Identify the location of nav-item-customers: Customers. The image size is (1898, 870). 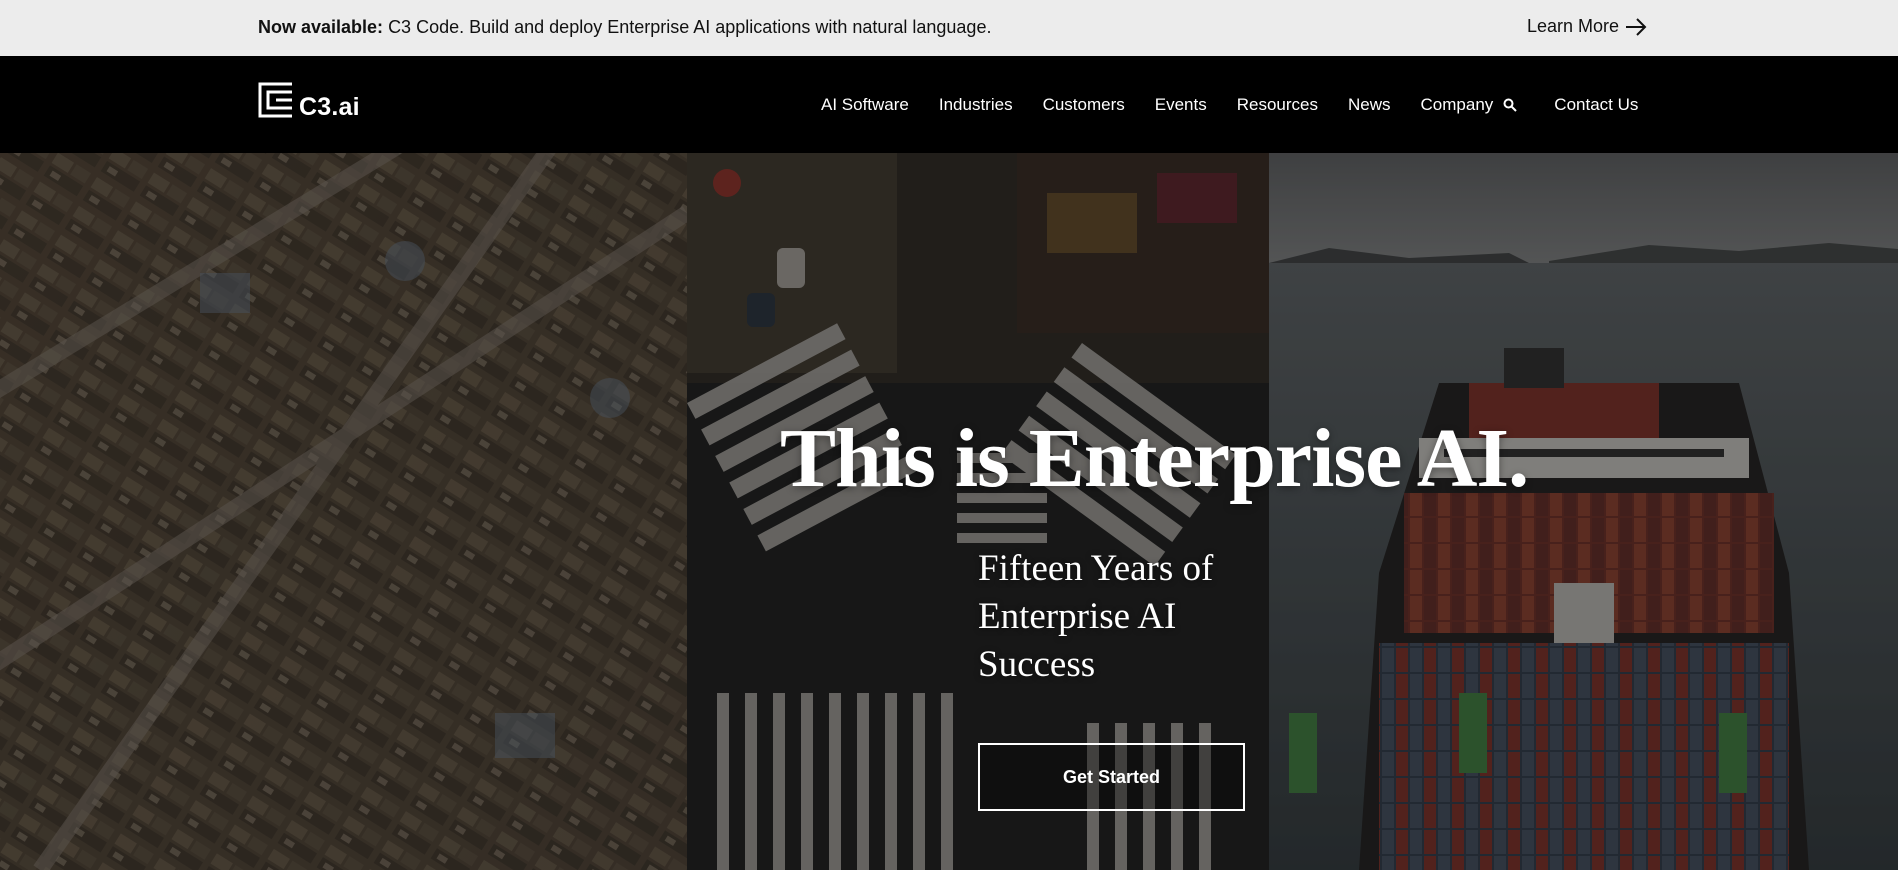
(1084, 105).